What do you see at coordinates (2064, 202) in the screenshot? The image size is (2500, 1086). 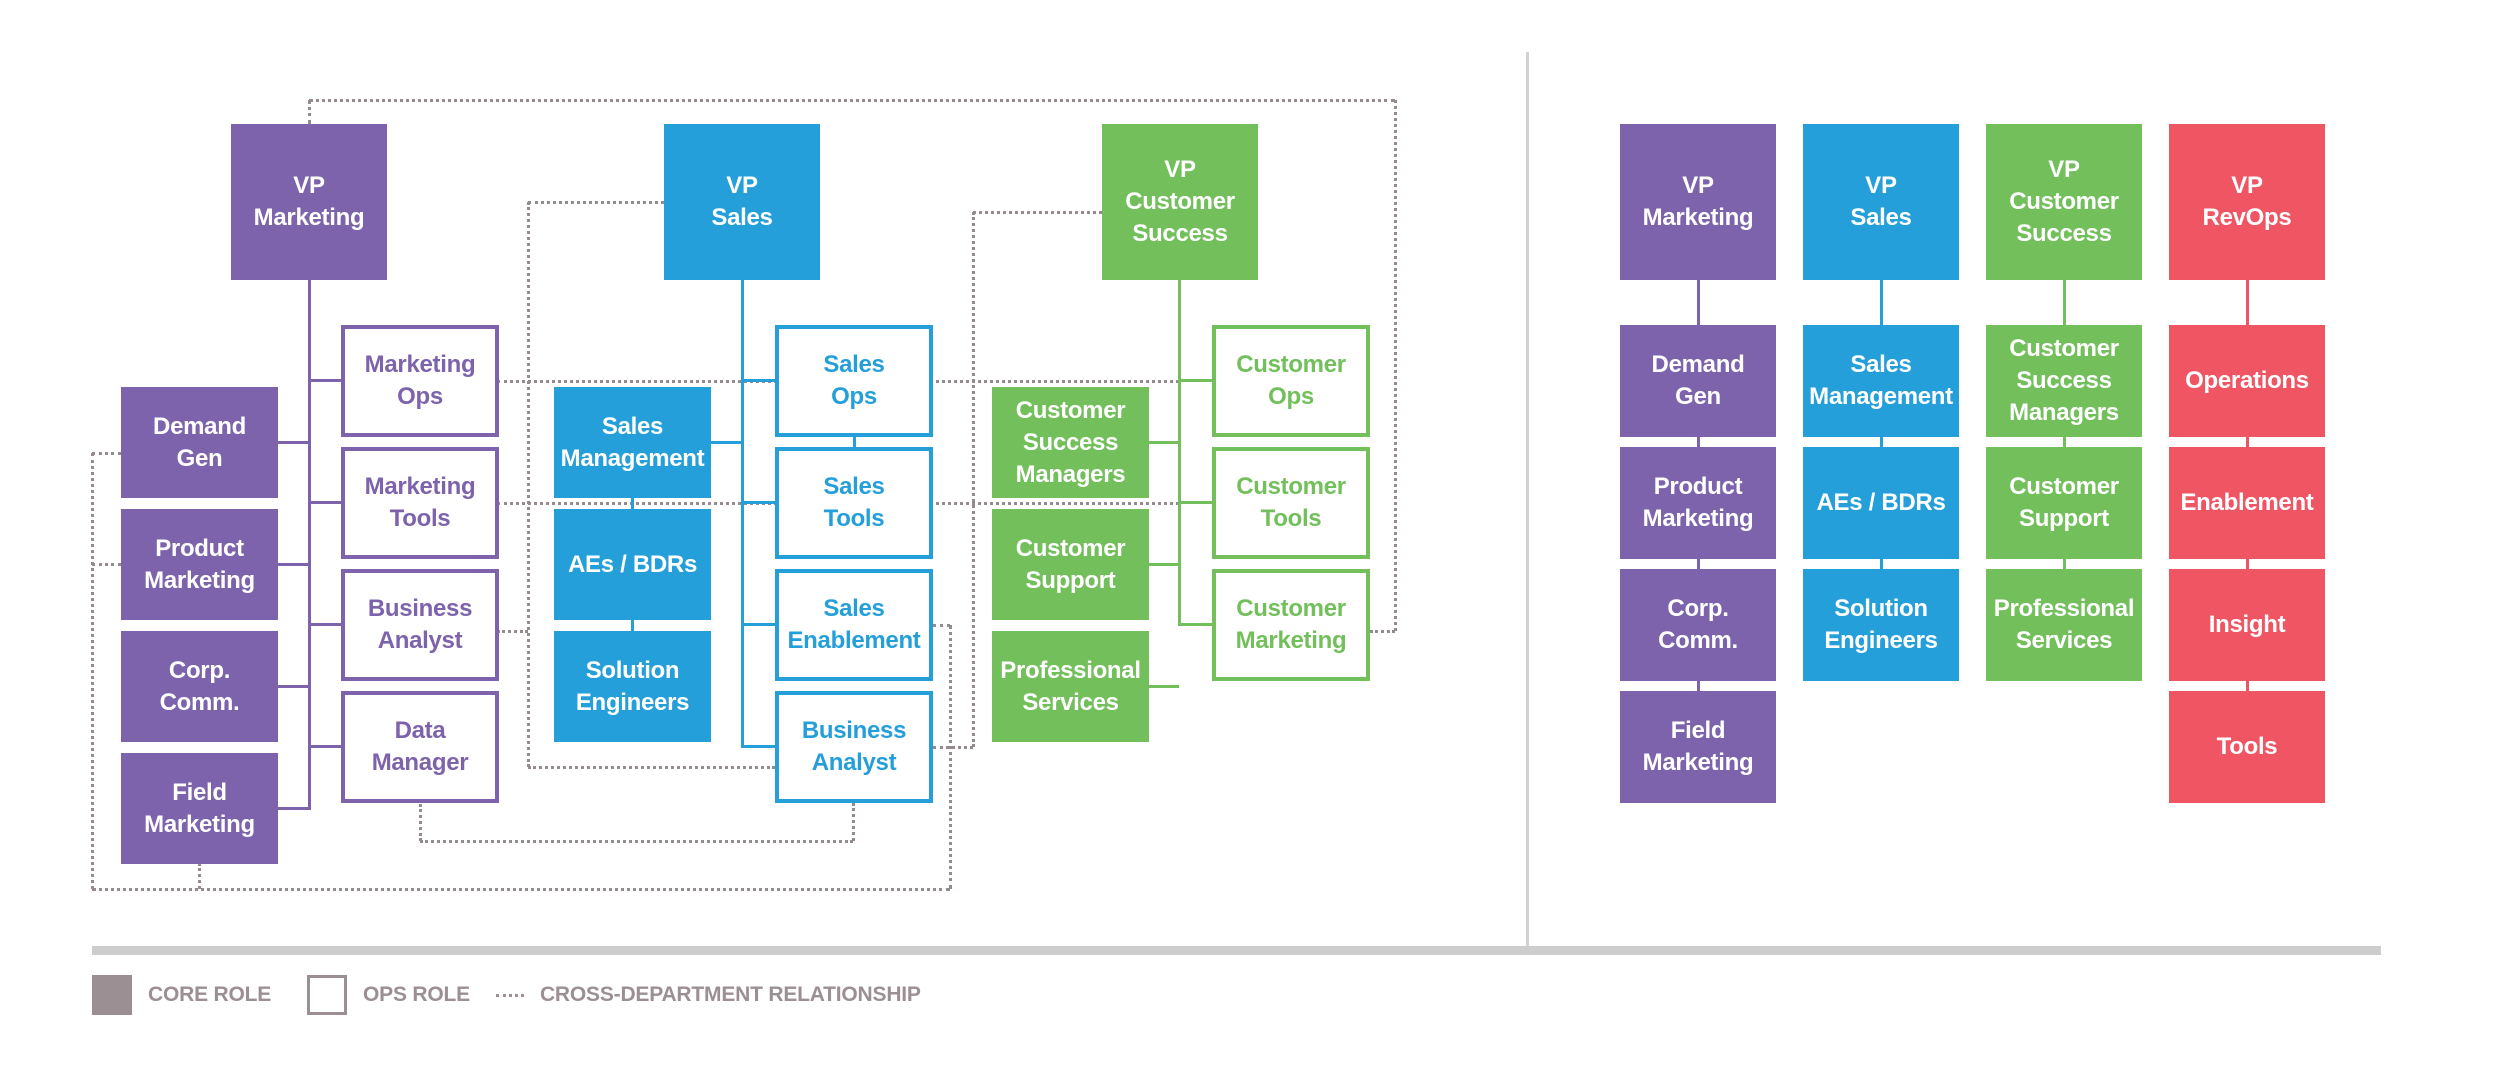 I see `customer_success-right-vp-box: VP Customer Success` at bounding box center [2064, 202].